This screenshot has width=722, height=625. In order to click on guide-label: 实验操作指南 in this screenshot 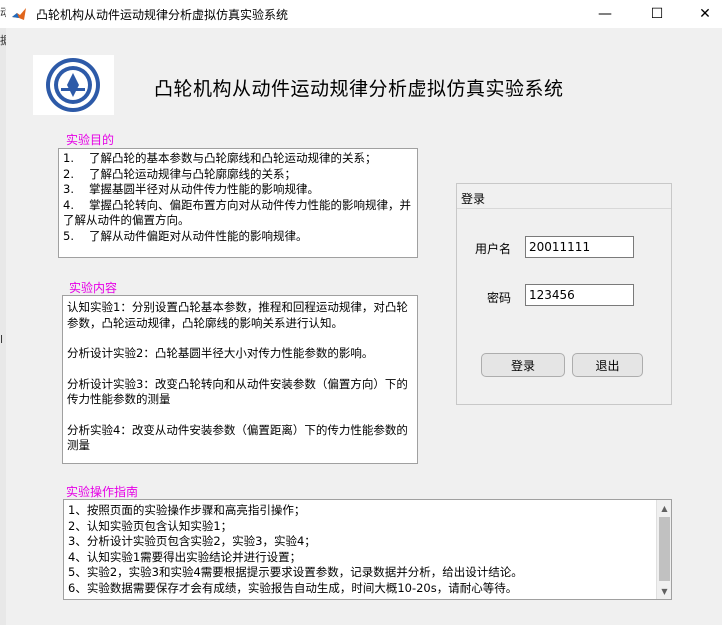, I will do `click(102, 492)`.